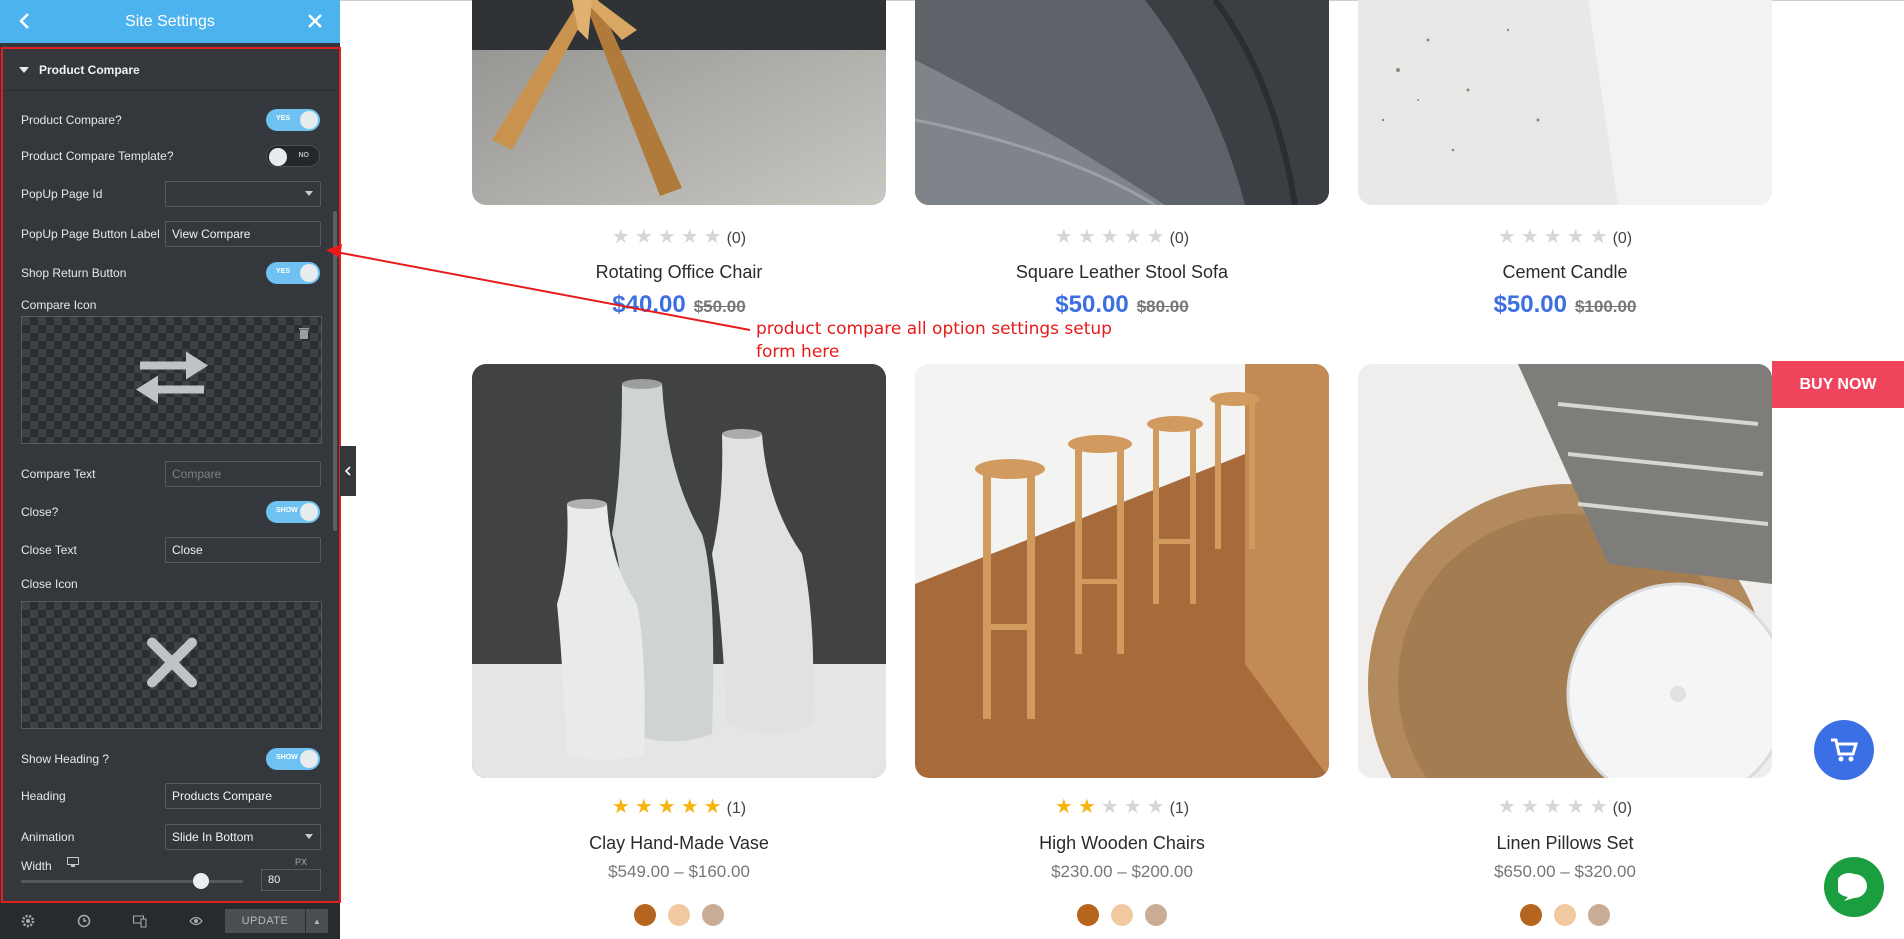  What do you see at coordinates (40, 512) in the screenshot?
I see `label-close: Close?` at bounding box center [40, 512].